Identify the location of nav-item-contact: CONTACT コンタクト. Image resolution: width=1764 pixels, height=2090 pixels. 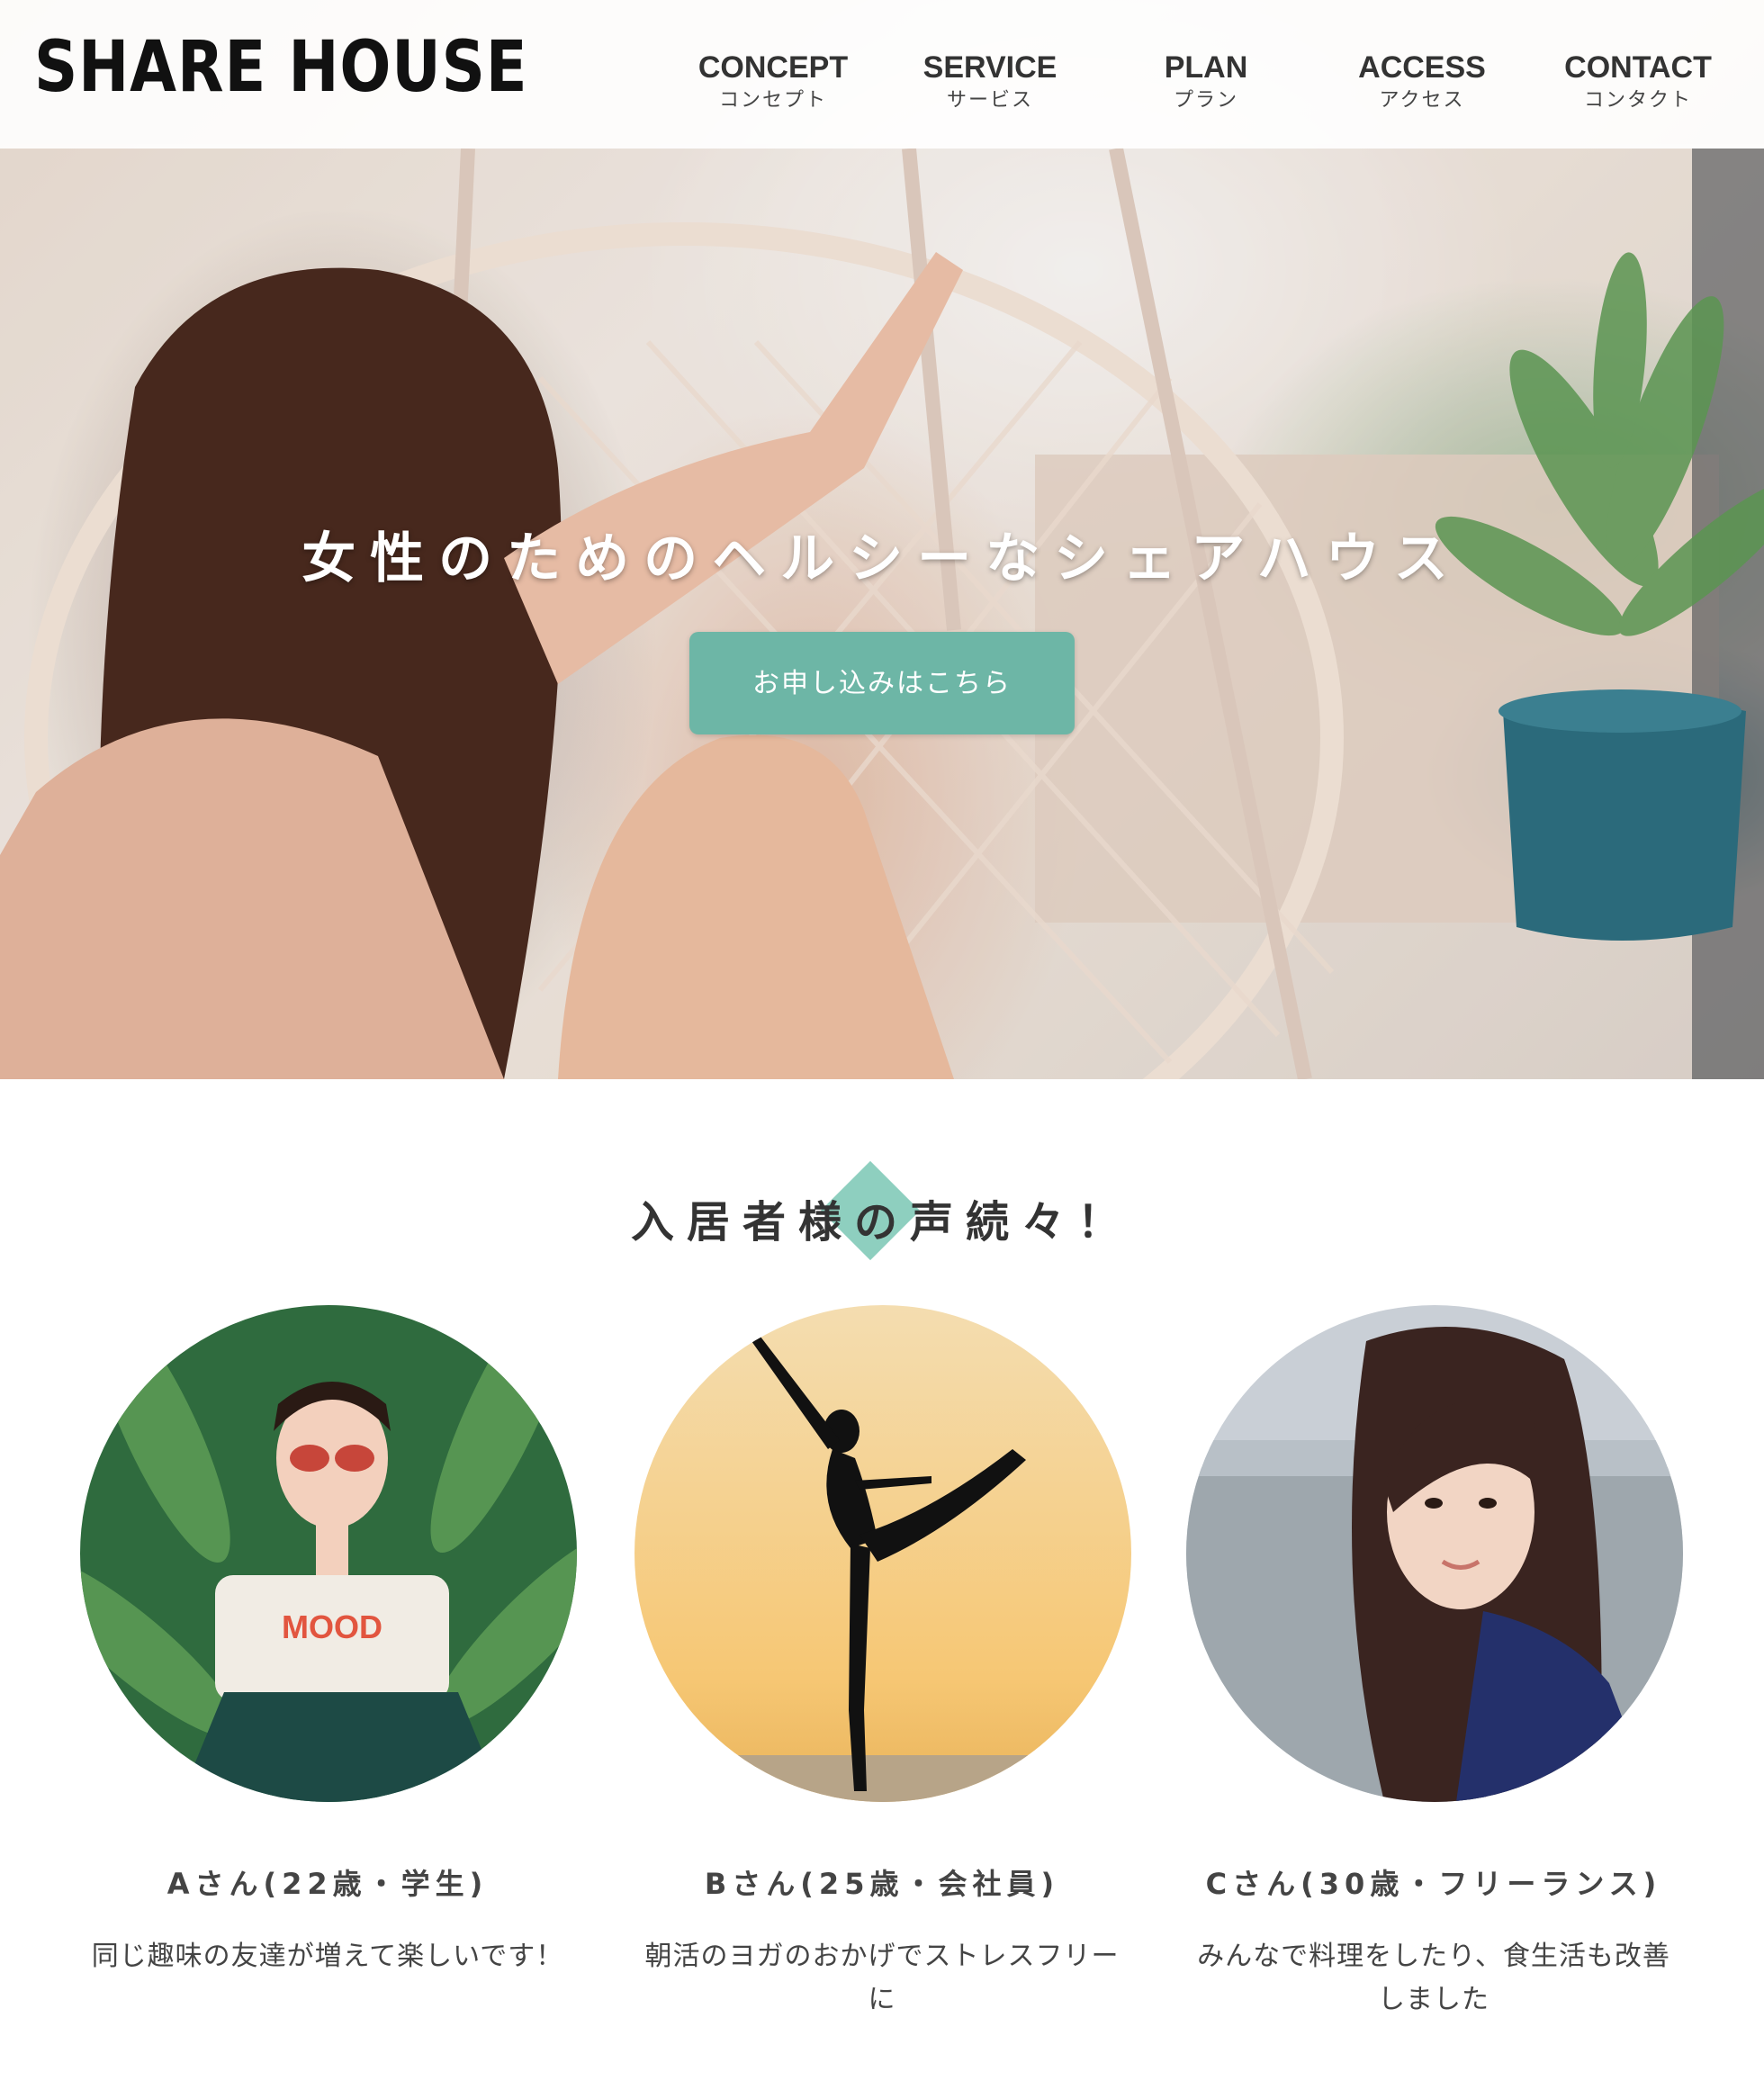
(1638, 80).